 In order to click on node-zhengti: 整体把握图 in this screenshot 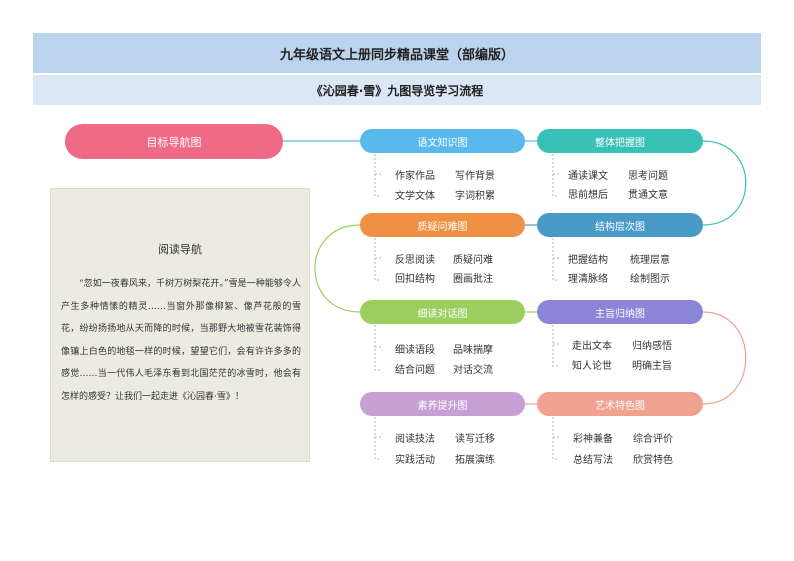, I will do `click(620, 141)`.